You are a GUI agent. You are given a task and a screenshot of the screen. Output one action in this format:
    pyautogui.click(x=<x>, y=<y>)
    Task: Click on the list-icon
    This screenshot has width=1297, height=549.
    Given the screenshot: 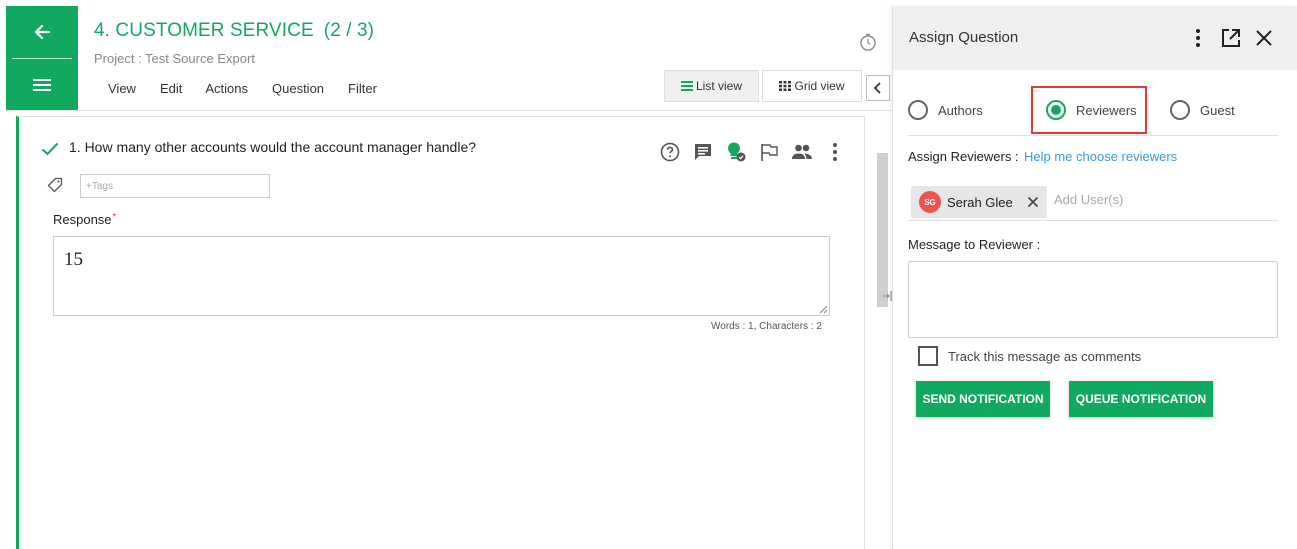 What is the action you would take?
    pyautogui.click(x=686, y=86)
    